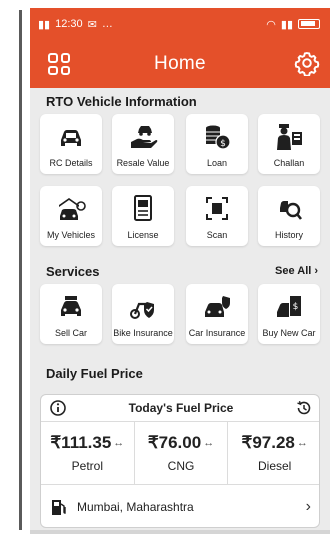  I want to click on petrol-price-cell: ₹111.35 ↔ Petrol, so click(88, 453).